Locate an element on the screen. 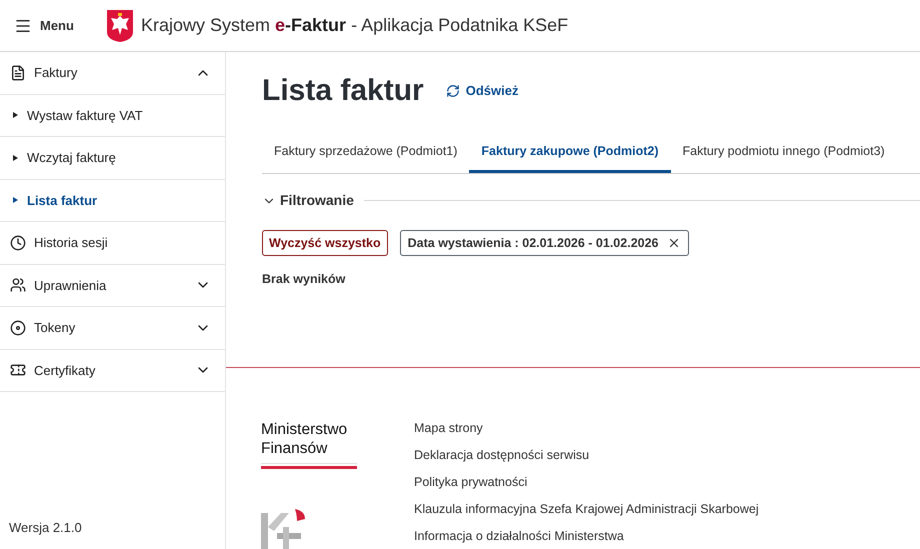  footer-link: Mapa strony is located at coordinates (586, 428).